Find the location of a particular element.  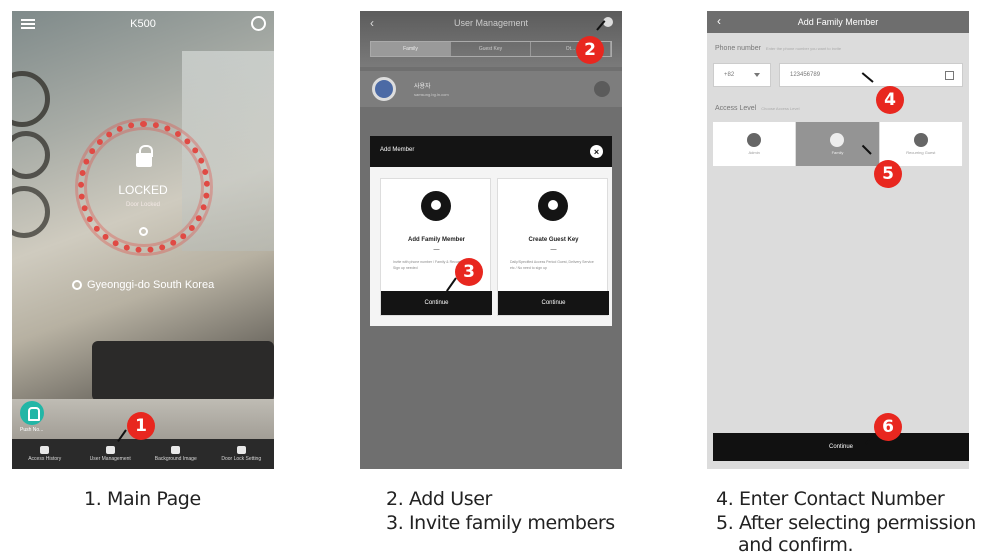

member-name: 사용자 is located at coordinates (422, 87).